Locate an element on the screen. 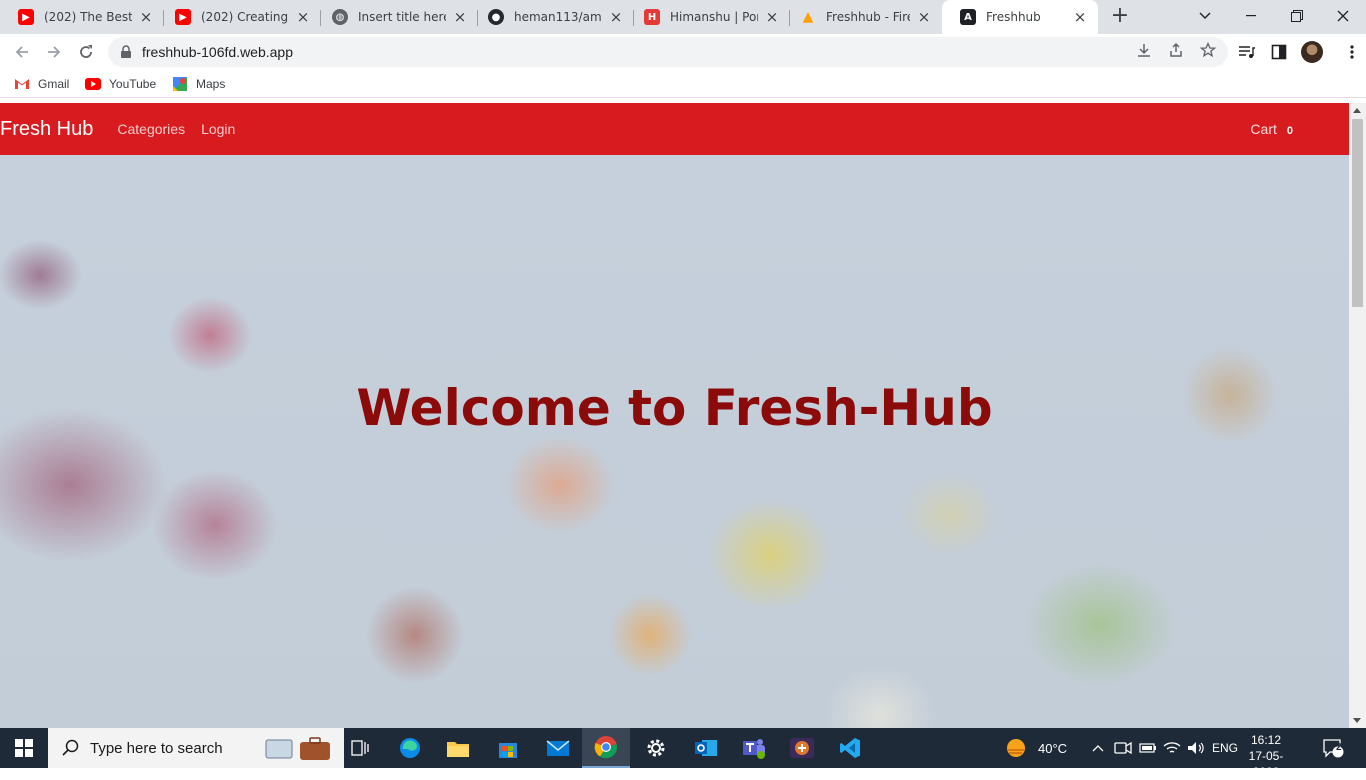 The height and width of the screenshot is (780, 1366). language-indicator: ENG is located at coordinates (1225, 748).